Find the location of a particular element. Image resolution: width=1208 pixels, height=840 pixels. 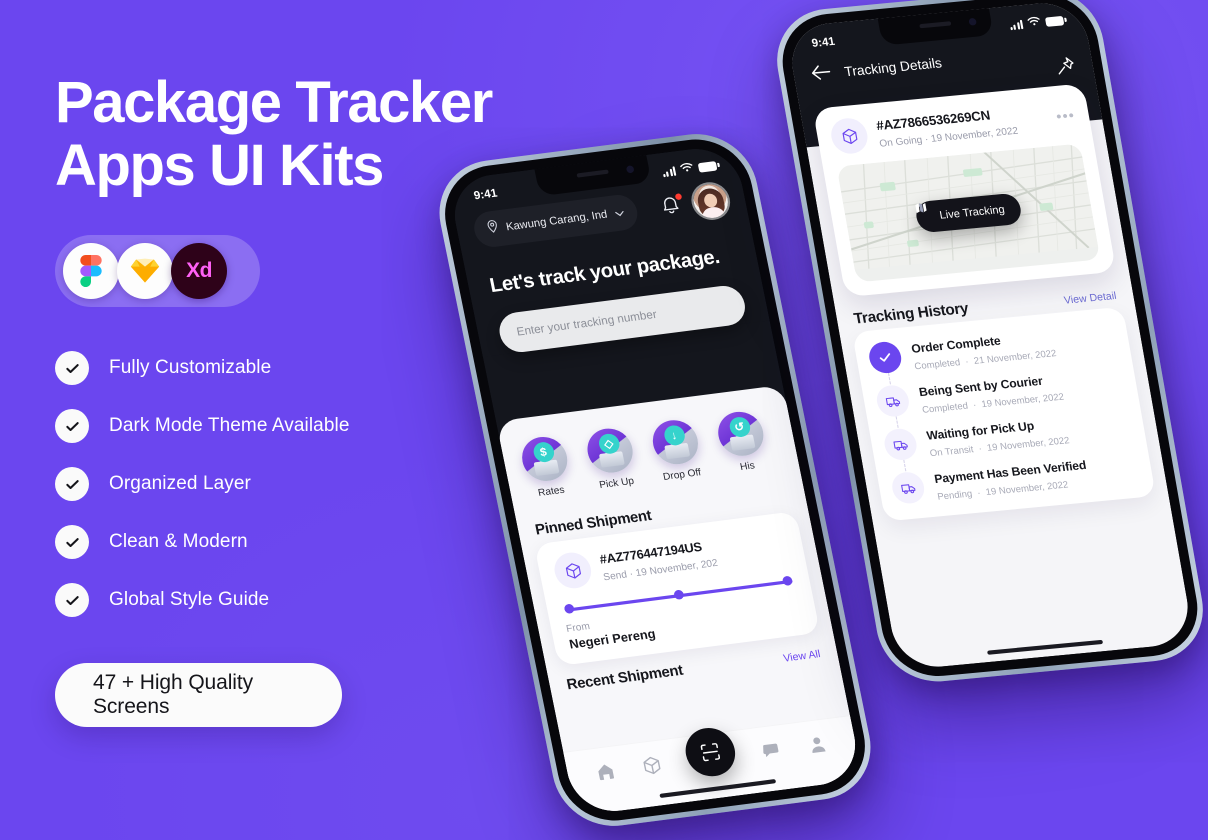

view-all-link: View All is located at coordinates (801, 657).